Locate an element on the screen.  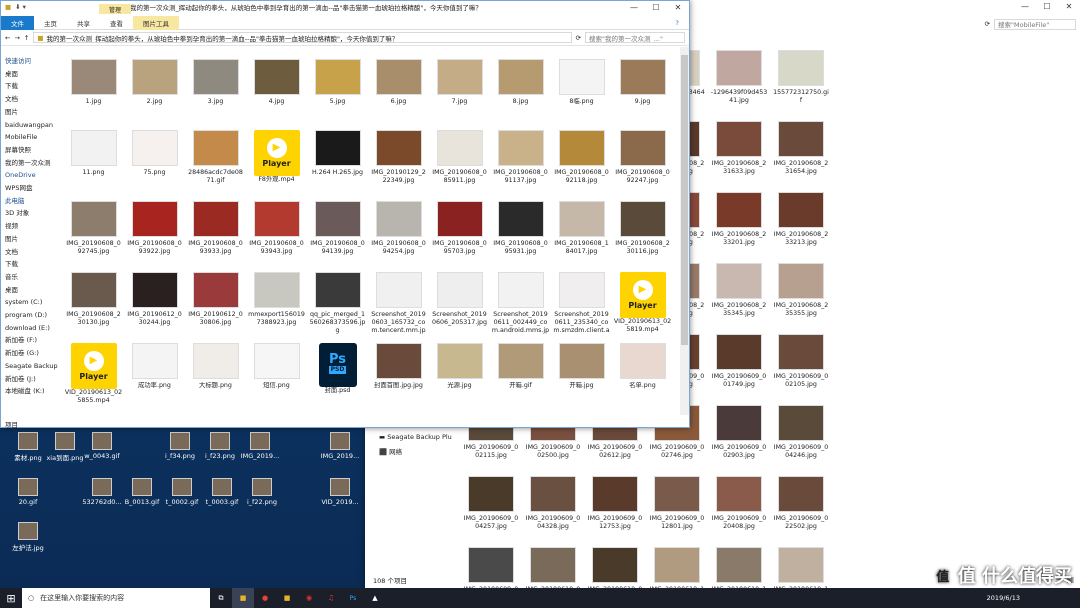
file-item: 封面首图.jpg.jpg is located at coordinates (398, 378).